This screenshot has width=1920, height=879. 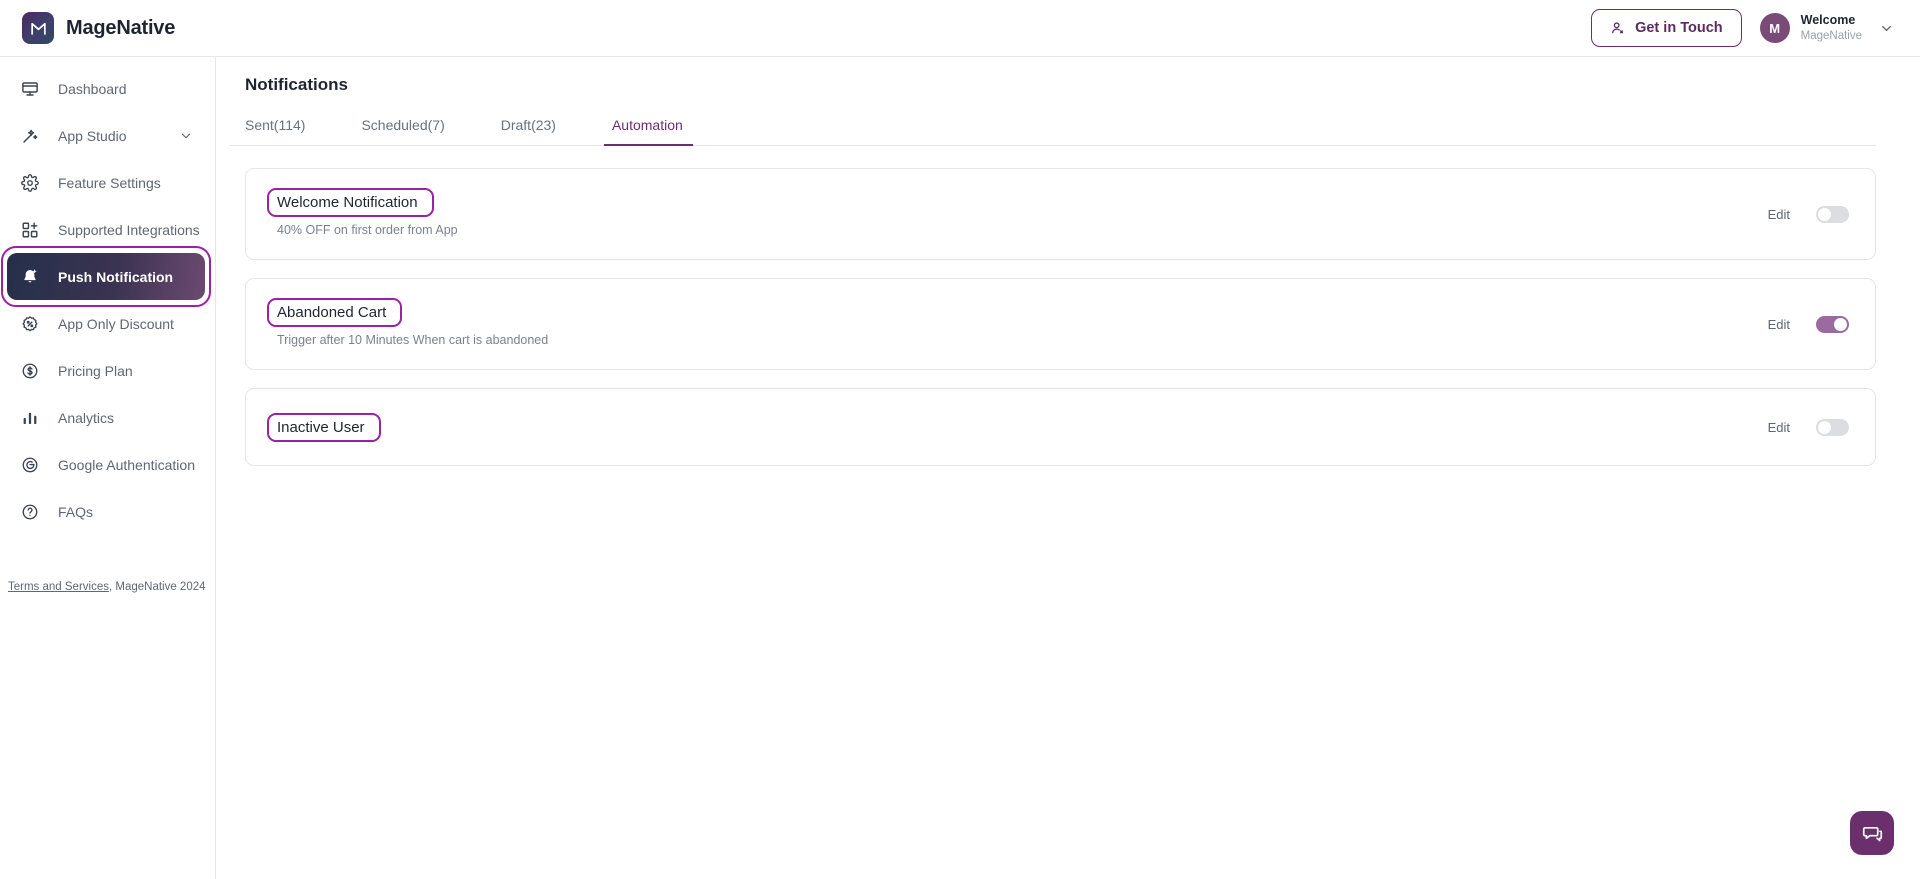 What do you see at coordinates (95, 370) in the screenshot?
I see `sidebar-item-label: Pricing Plan` at bounding box center [95, 370].